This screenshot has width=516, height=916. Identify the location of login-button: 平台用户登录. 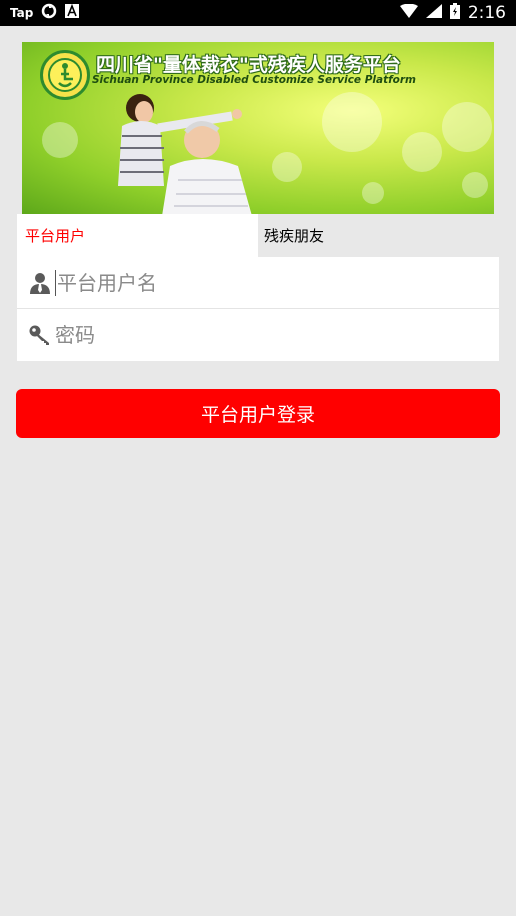
(258, 413).